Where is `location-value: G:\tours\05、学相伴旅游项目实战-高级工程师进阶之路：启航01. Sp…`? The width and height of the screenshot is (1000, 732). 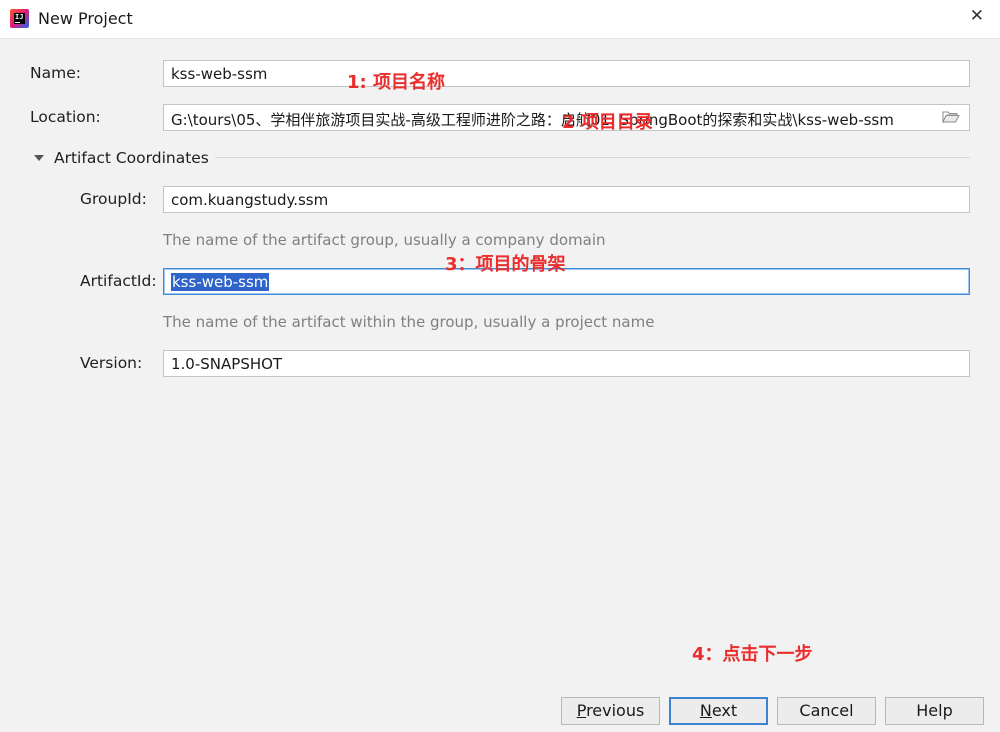
location-value: G:\tours\05、学相伴旅游项目实战-高级工程师进阶之路：启航01. Sp… is located at coordinates (532, 120).